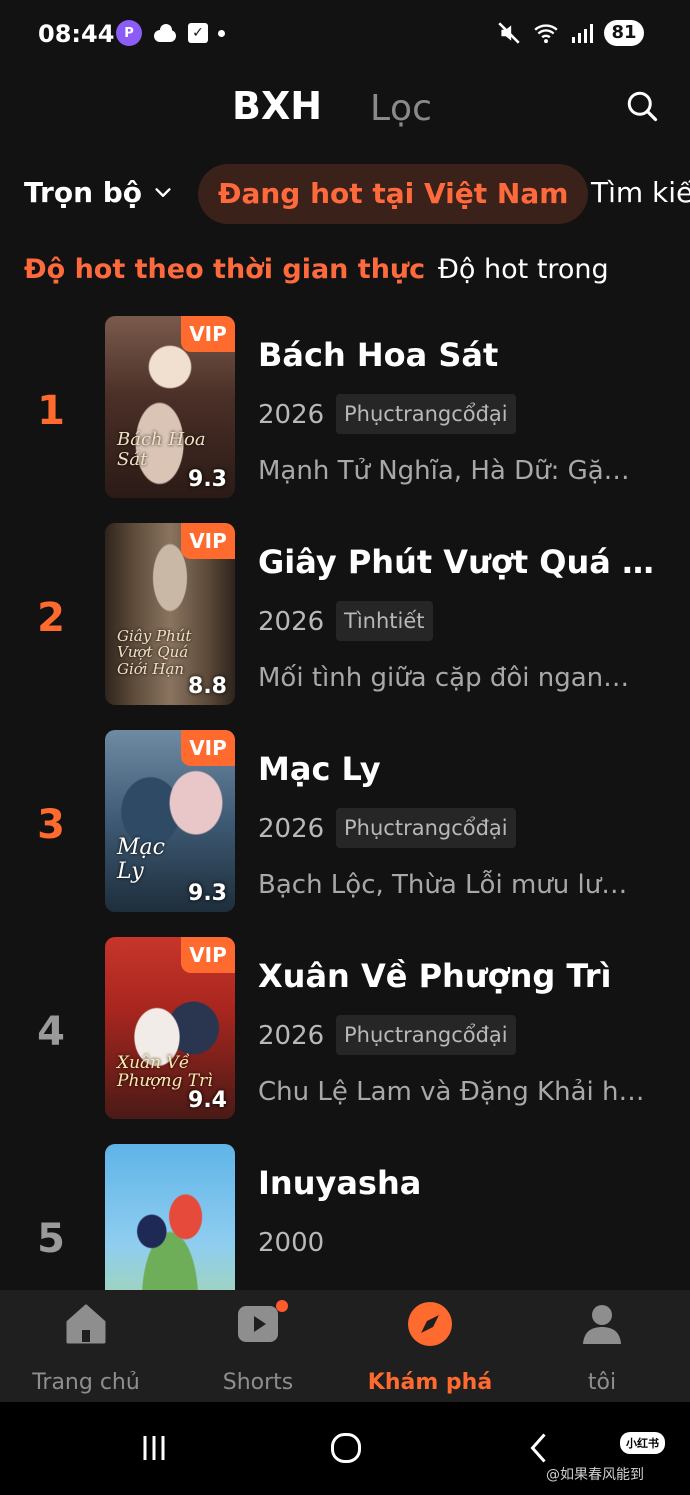 This screenshot has width=690, height=1495. I want to click on search-button, so click(642, 106).